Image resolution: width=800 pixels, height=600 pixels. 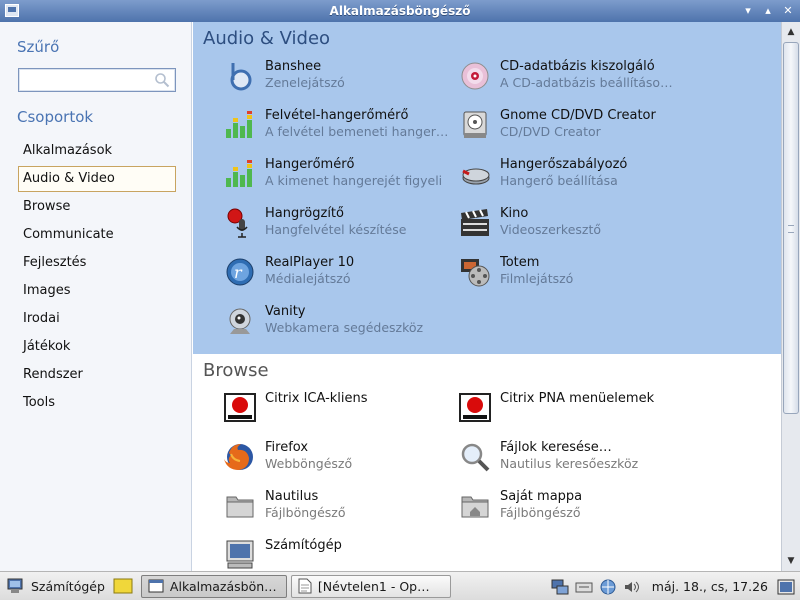 What do you see at coordinates (400, 11) in the screenshot?
I see `window-titlebar: Alkalmazásböngésző ▾ ▴ ✕` at bounding box center [400, 11].